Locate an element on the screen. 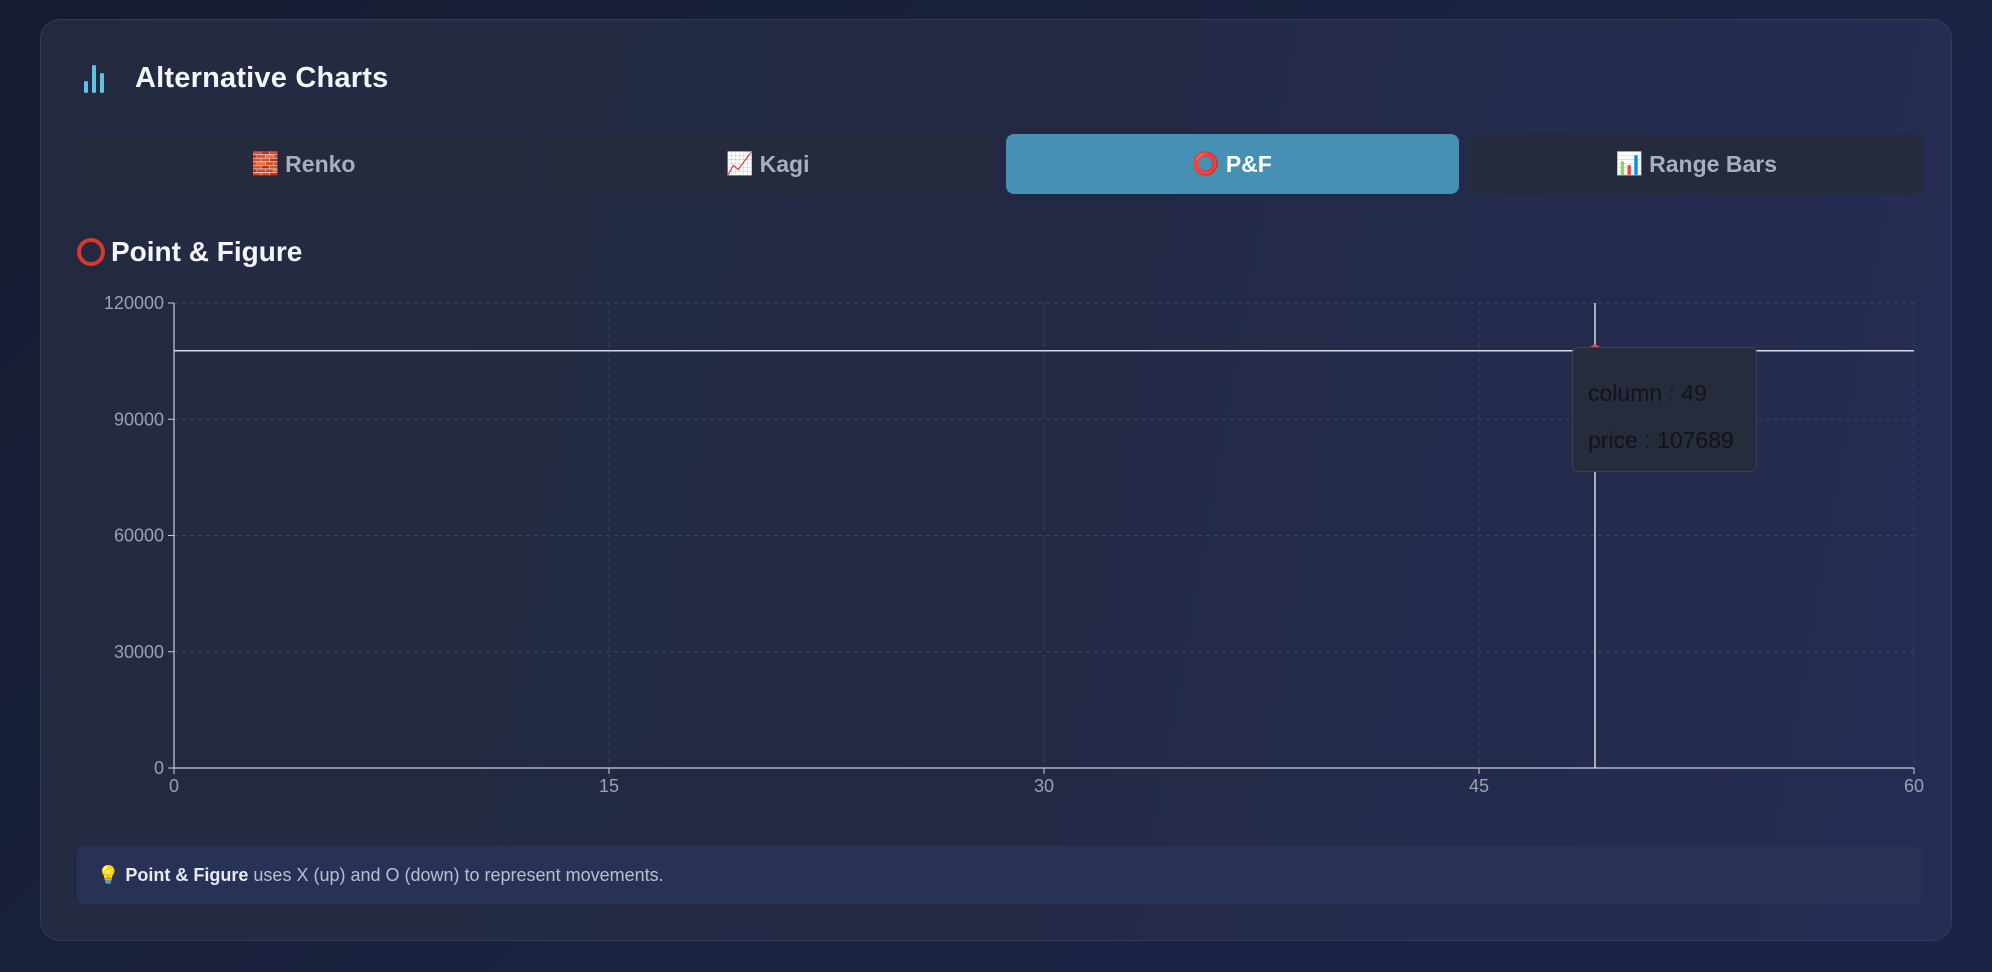  y-tick-label: 90000 is located at coordinates (139, 419).